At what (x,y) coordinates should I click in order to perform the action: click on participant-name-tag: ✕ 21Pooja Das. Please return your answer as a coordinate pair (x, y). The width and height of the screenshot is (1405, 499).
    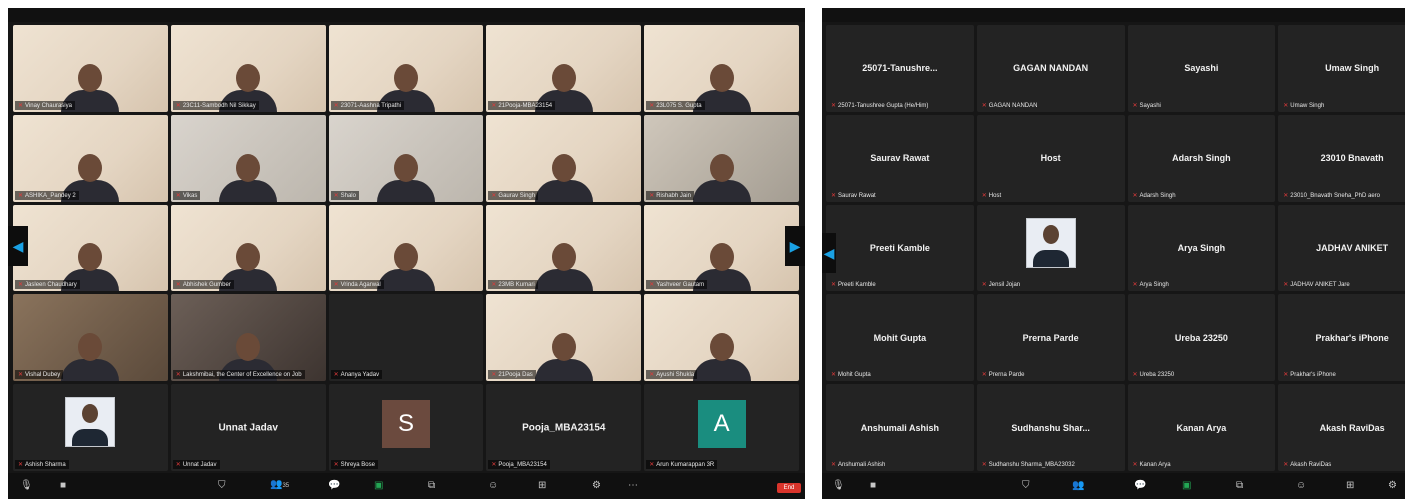
    Looking at the image, I should click on (512, 375).